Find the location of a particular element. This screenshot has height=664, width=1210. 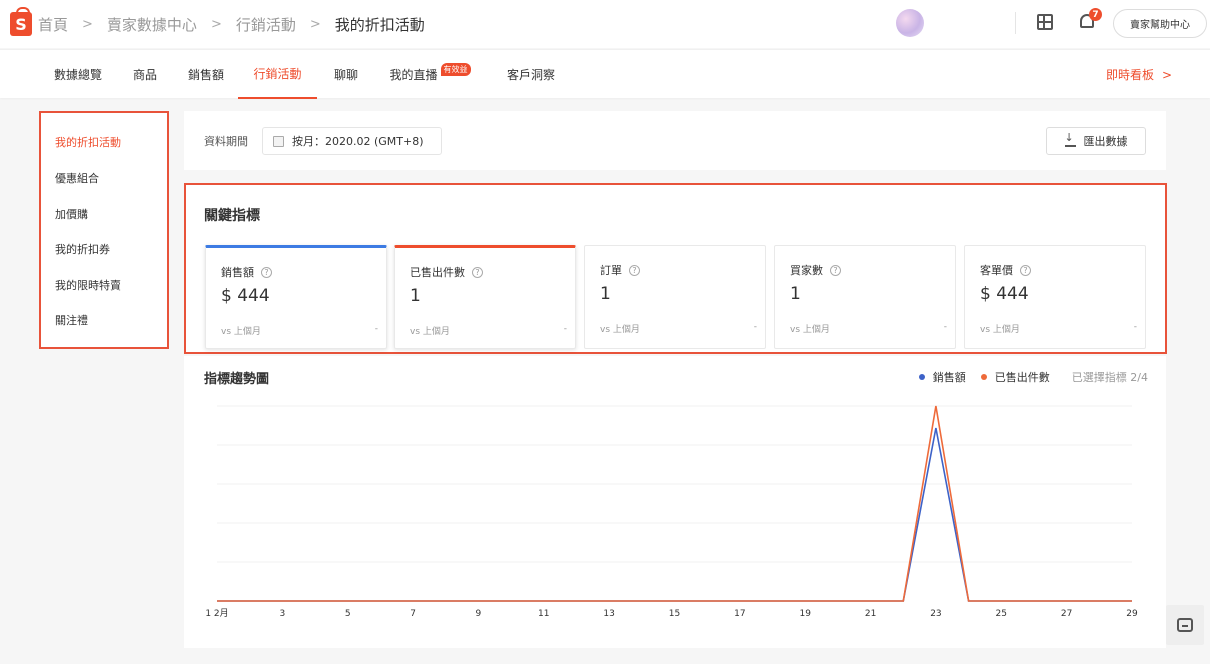

date-range-value: 按月：2020.02 (GMT+8) is located at coordinates (358, 141).